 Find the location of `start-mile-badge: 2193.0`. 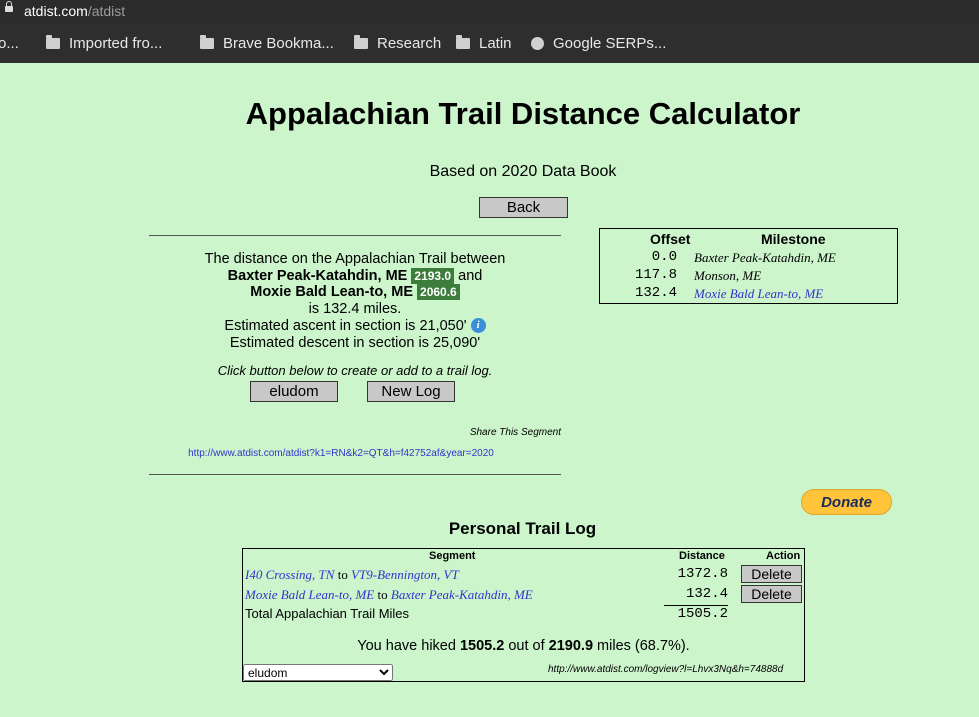

start-mile-badge: 2193.0 is located at coordinates (433, 275).